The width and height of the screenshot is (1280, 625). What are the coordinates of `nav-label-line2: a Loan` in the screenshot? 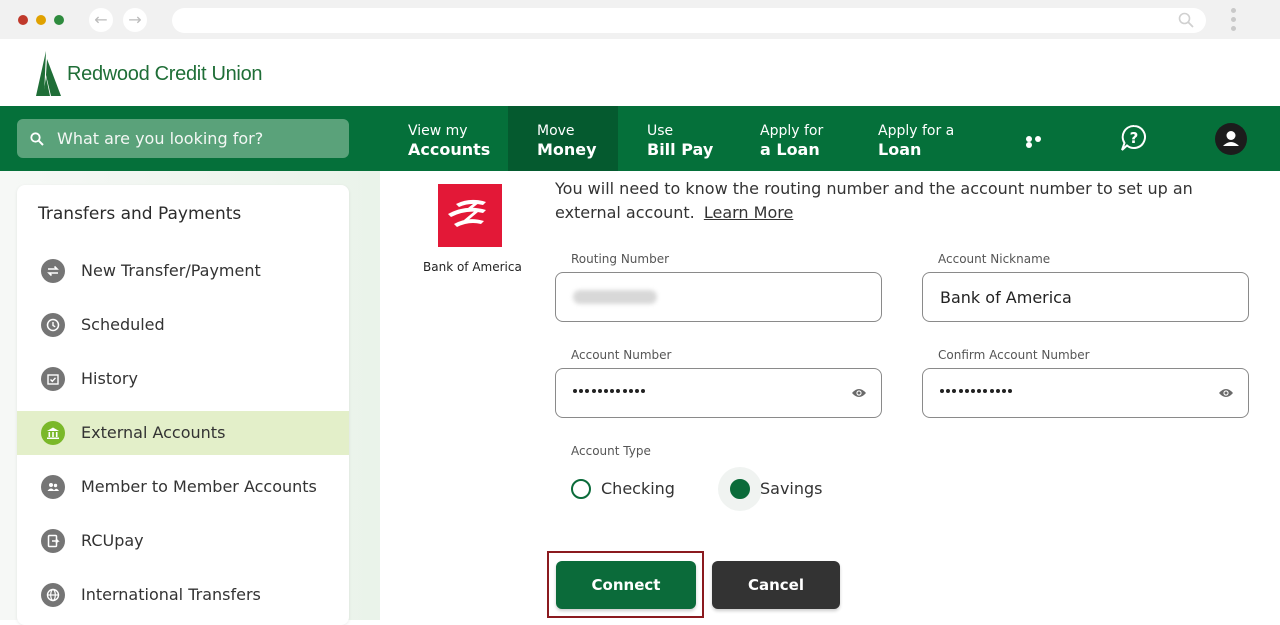 It's located at (790, 149).